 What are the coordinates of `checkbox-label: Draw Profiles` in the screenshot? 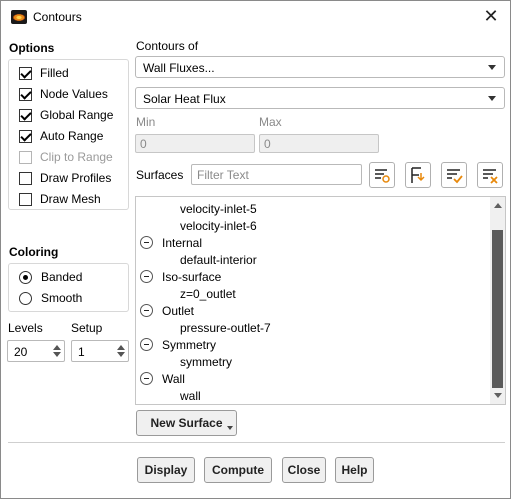 It's located at (76, 178).